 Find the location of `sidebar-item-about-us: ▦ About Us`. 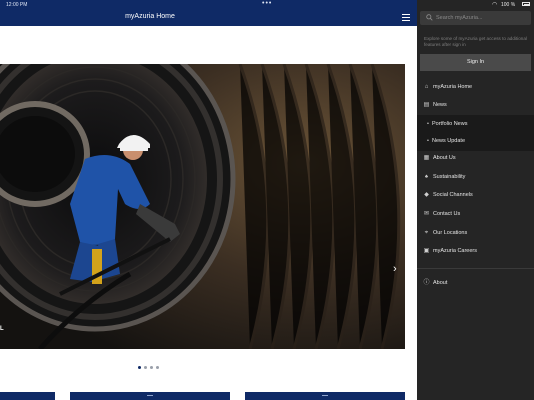

sidebar-item-about-us: ▦ About Us is located at coordinates (475, 158).